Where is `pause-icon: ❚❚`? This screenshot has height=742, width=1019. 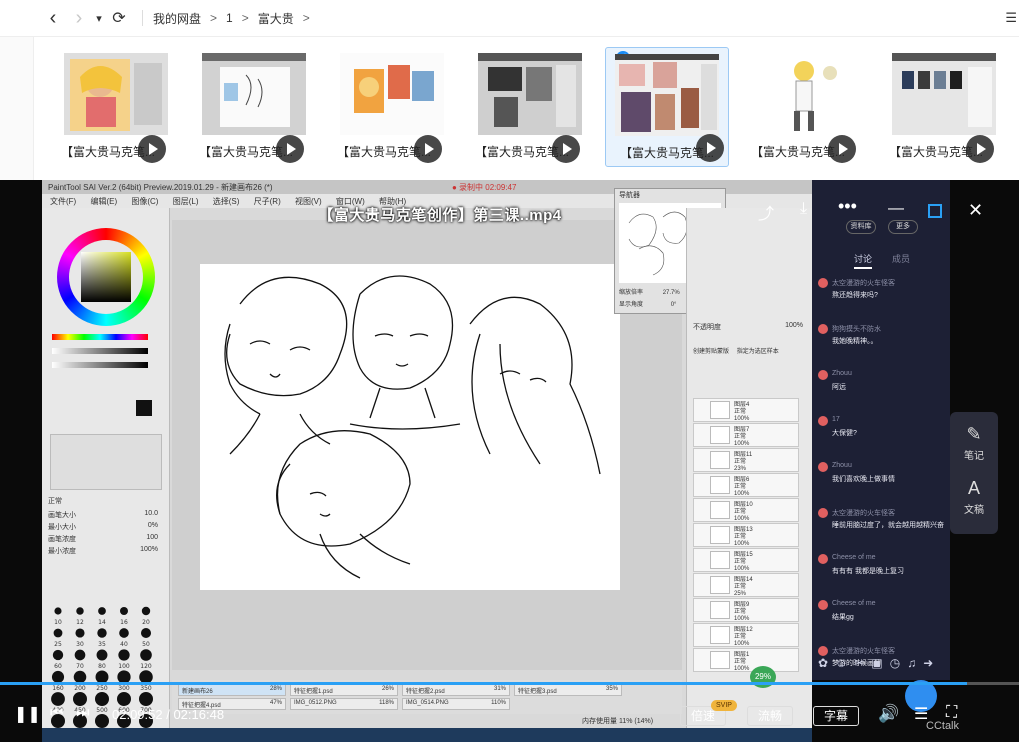
pause-icon: ❚❚ is located at coordinates (27, 714).